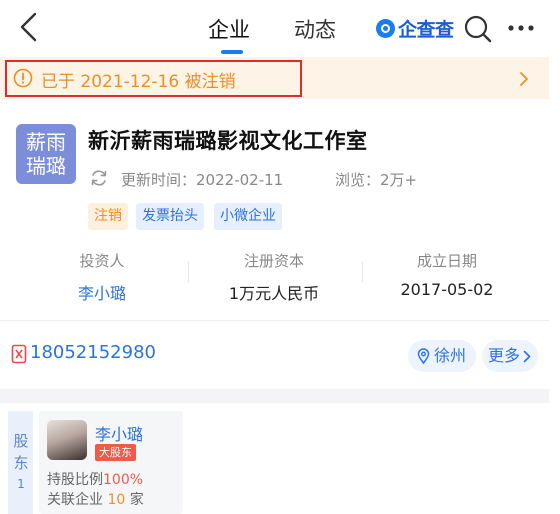 This screenshot has height=514, width=560. What do you see at coordinates (170, 216) in the screenshot?
I see `tag-invoice-title: 发票抬头` at bounding box center [170, 216].